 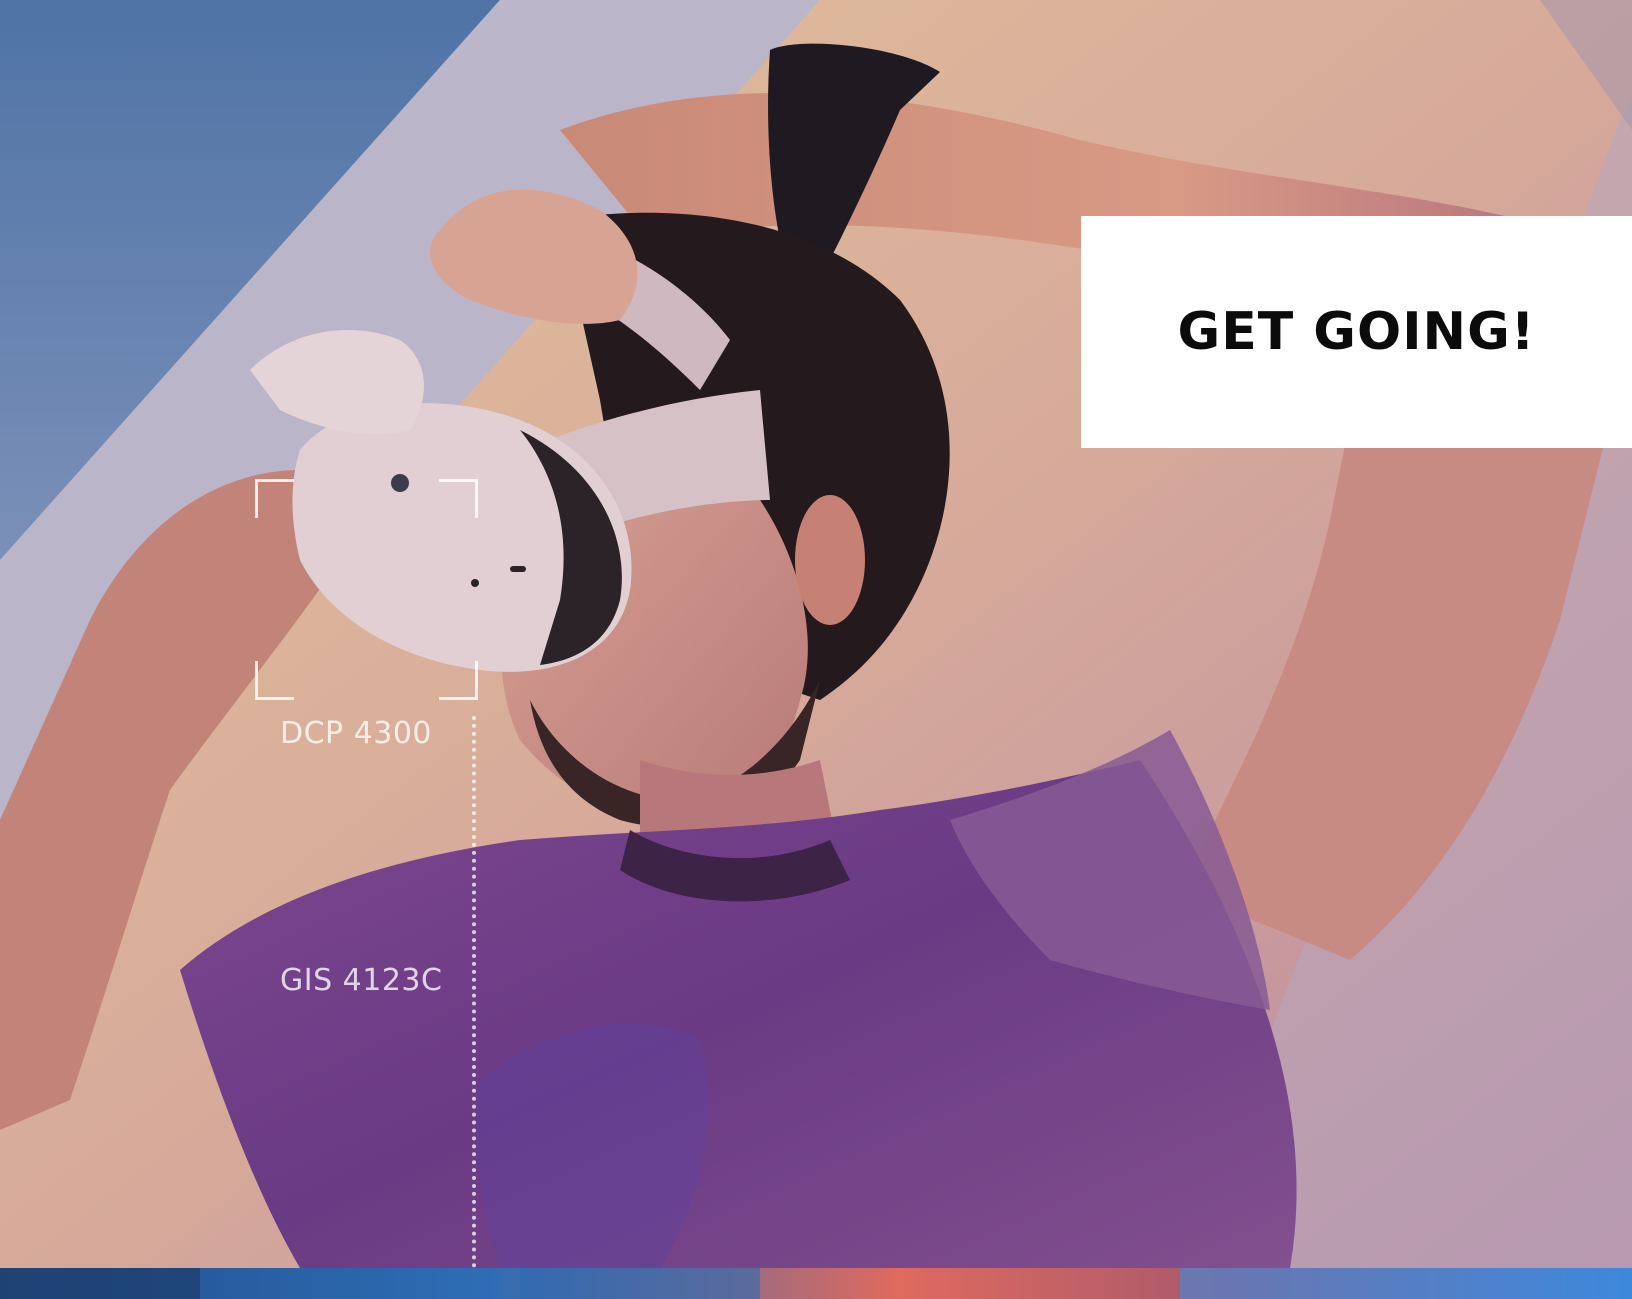 I want to click on next-section-image, so click(x=816, y=1283).